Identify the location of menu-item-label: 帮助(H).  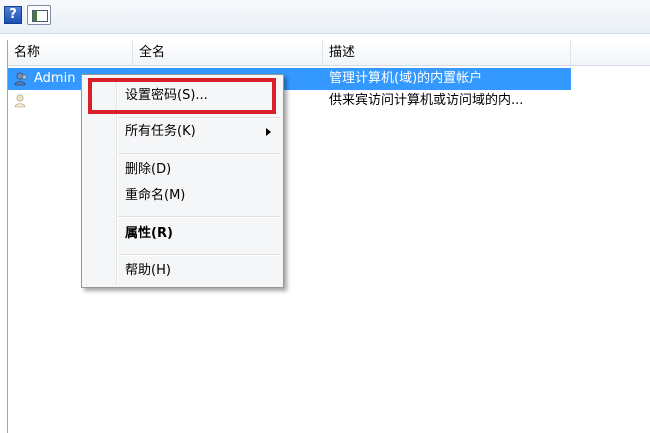
(148, 270).